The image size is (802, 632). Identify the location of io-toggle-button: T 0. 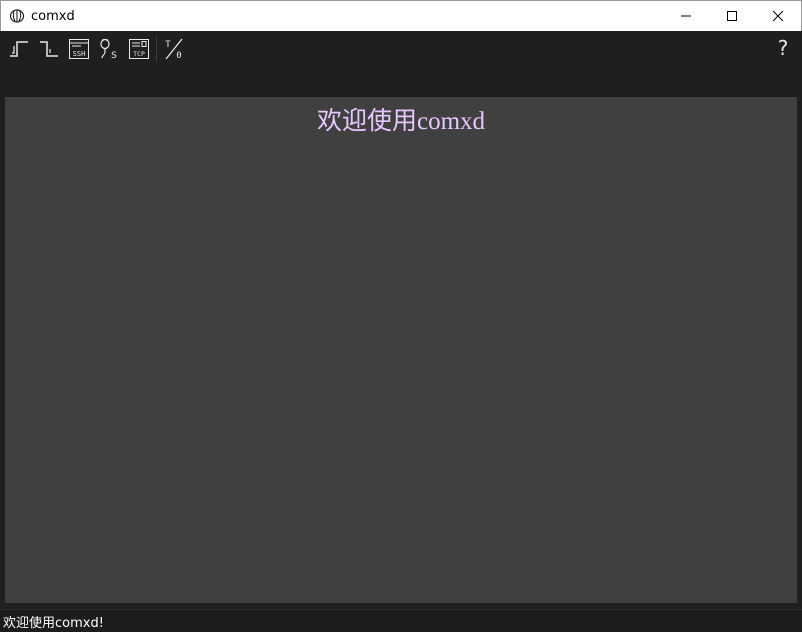
(174, 49).